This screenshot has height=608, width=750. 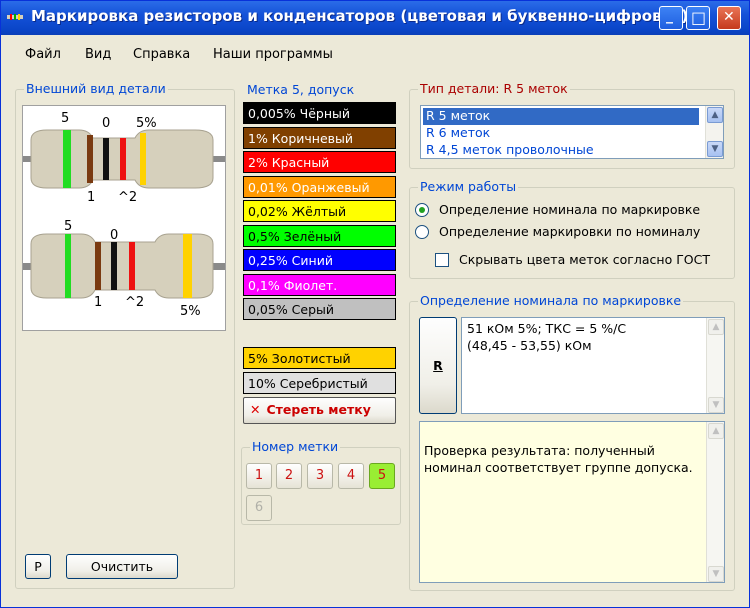 What do you see at coordinates (539, 450) in the screenshot?
I see `check-line-1: Проверка результата: полученный` at bounding box center [539, 450].